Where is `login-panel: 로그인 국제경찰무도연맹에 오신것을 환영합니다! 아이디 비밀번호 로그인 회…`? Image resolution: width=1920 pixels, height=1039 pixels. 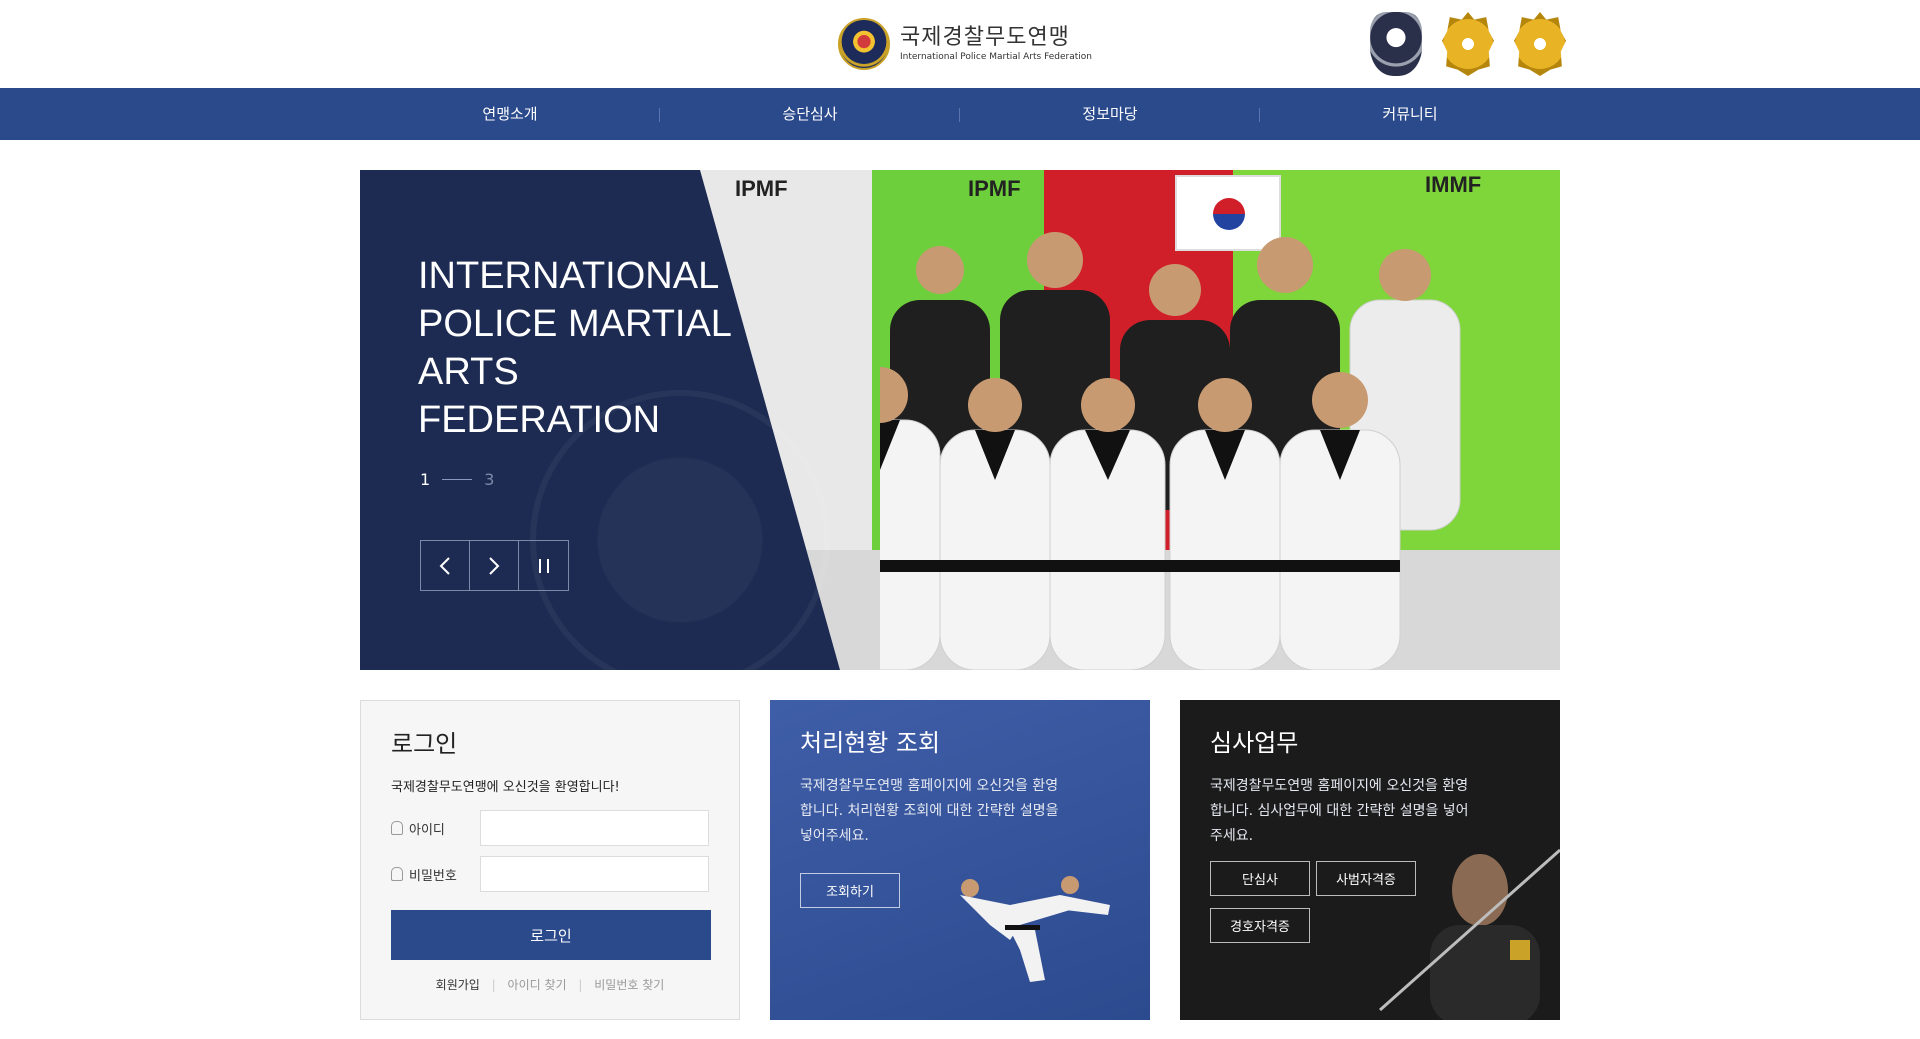 login-panel: 로그인 국제경찰무도연맹에 오신것을 환영합니다! 아이디 비밀번호 로그인 회… is located at coordinates (550, 860).